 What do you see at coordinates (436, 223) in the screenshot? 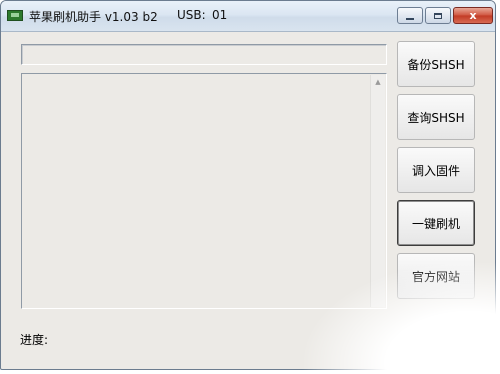
I see `one-click-flash-button: 一键刷机` at bounding box center [436, 223].